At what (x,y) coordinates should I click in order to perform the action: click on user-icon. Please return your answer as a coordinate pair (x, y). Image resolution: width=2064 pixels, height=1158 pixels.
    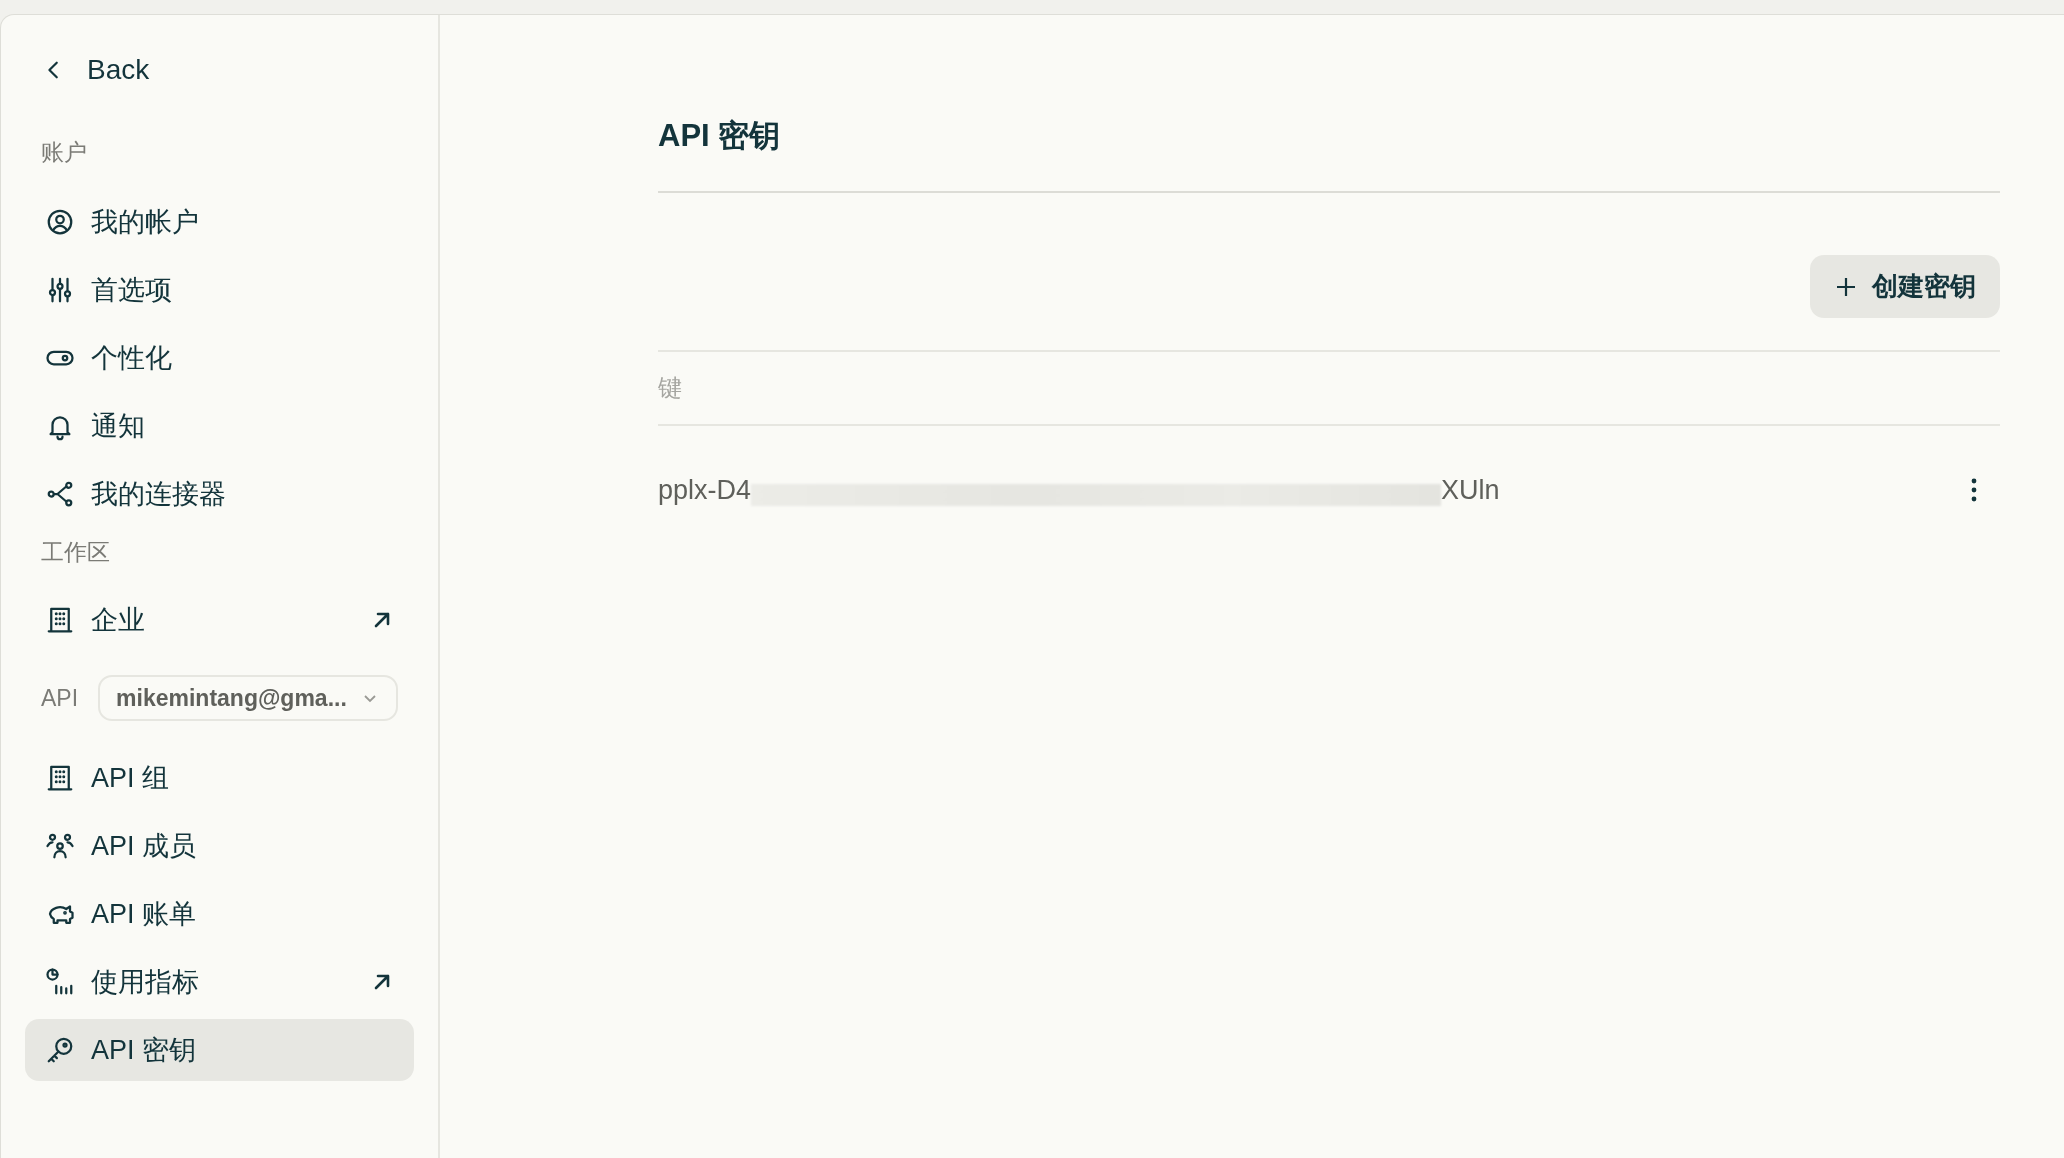
    Looking at the image, I should click on (60, 222).